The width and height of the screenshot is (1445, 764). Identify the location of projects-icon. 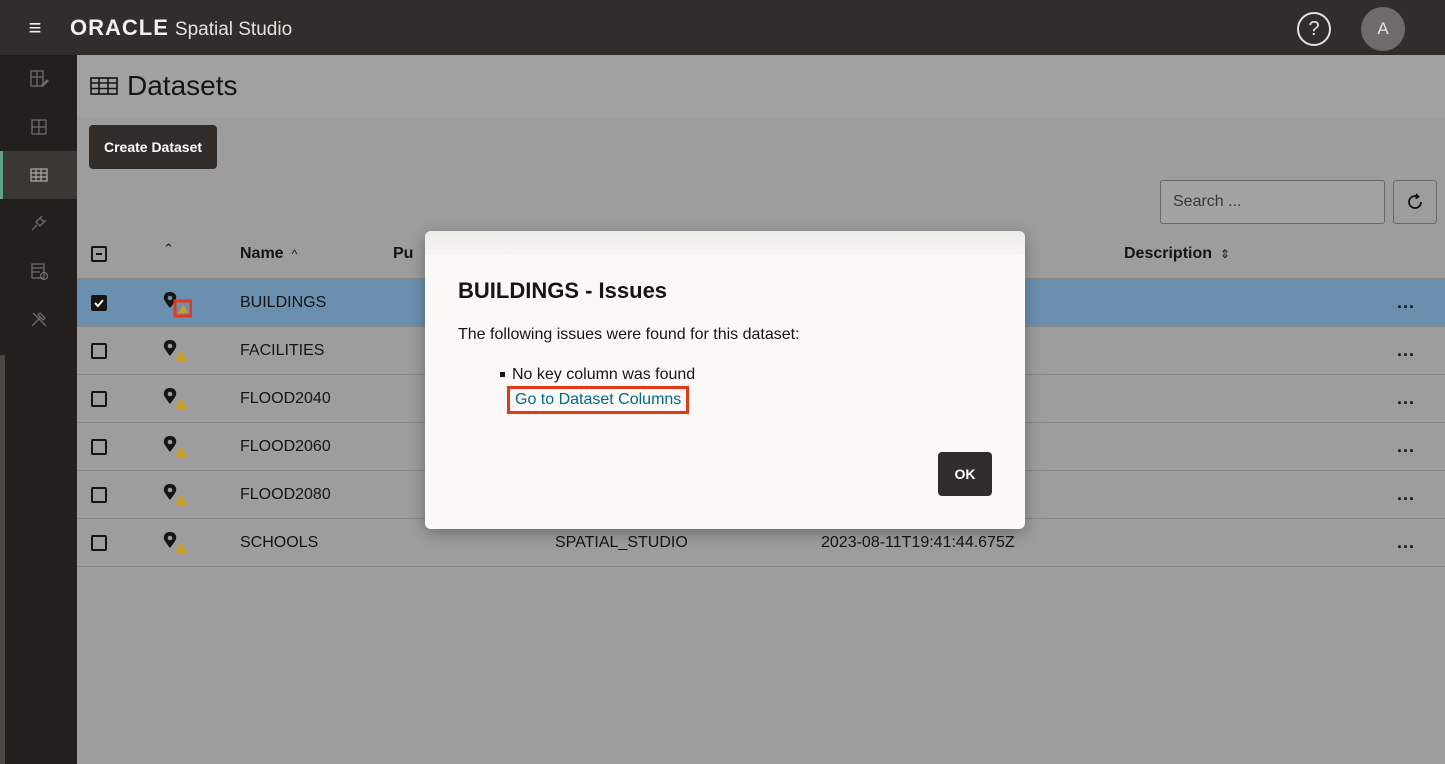
(38, 127).